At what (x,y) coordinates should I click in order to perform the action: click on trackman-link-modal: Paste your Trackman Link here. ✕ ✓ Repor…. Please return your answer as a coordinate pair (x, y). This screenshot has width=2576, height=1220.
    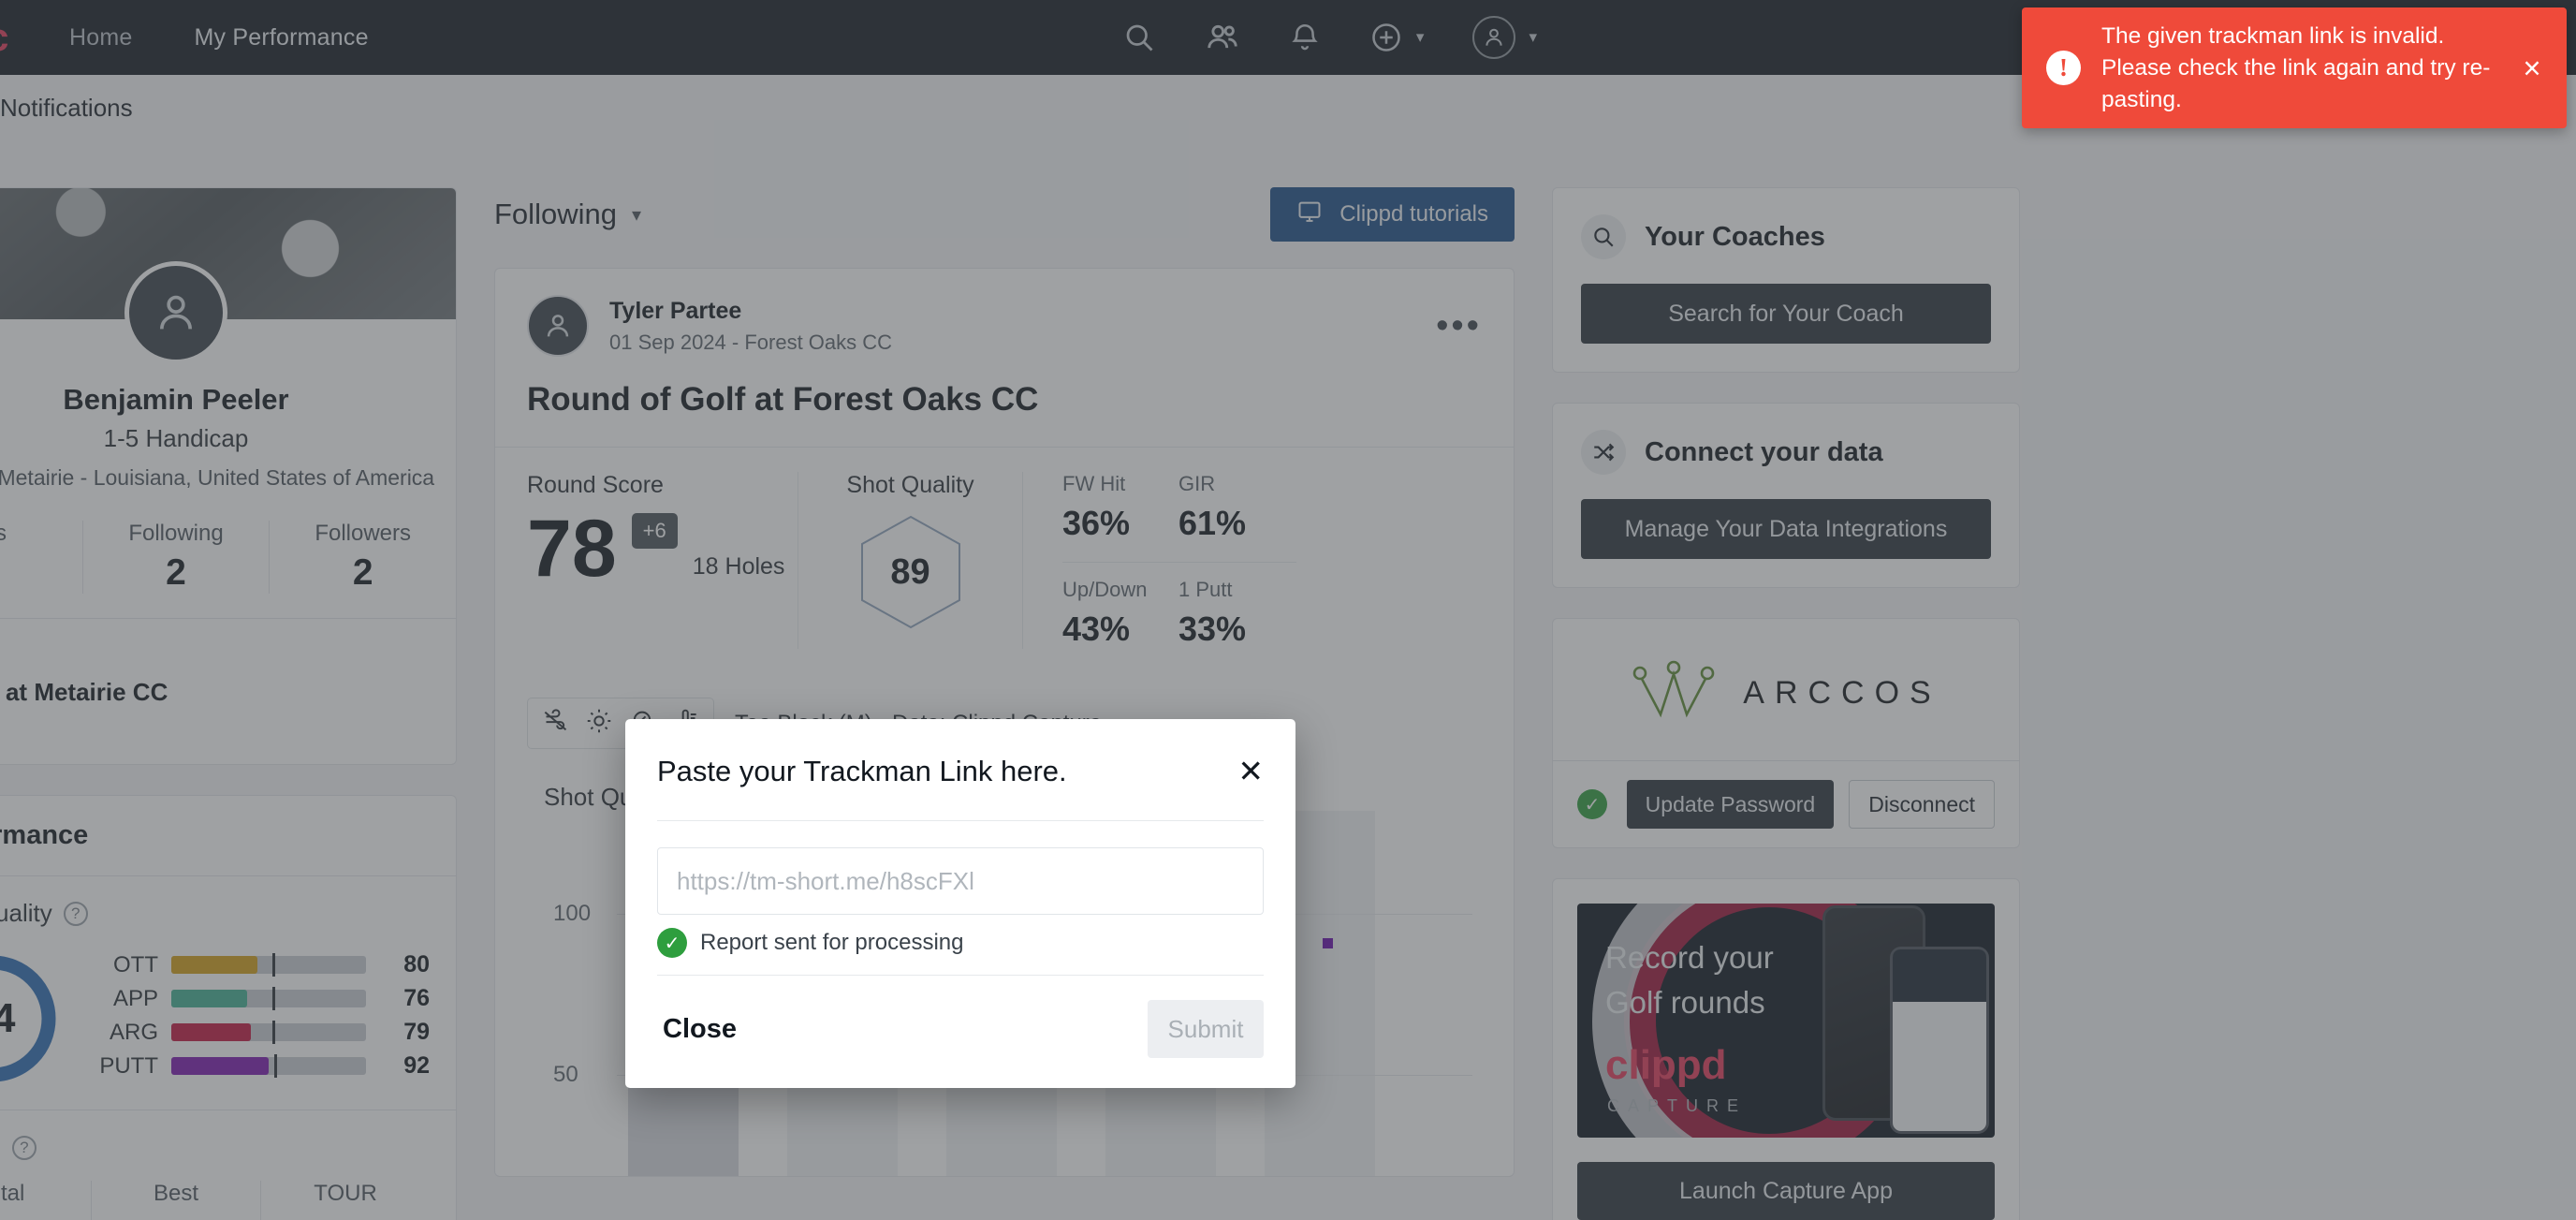
    Looking at the image, I should click on (960, 903).